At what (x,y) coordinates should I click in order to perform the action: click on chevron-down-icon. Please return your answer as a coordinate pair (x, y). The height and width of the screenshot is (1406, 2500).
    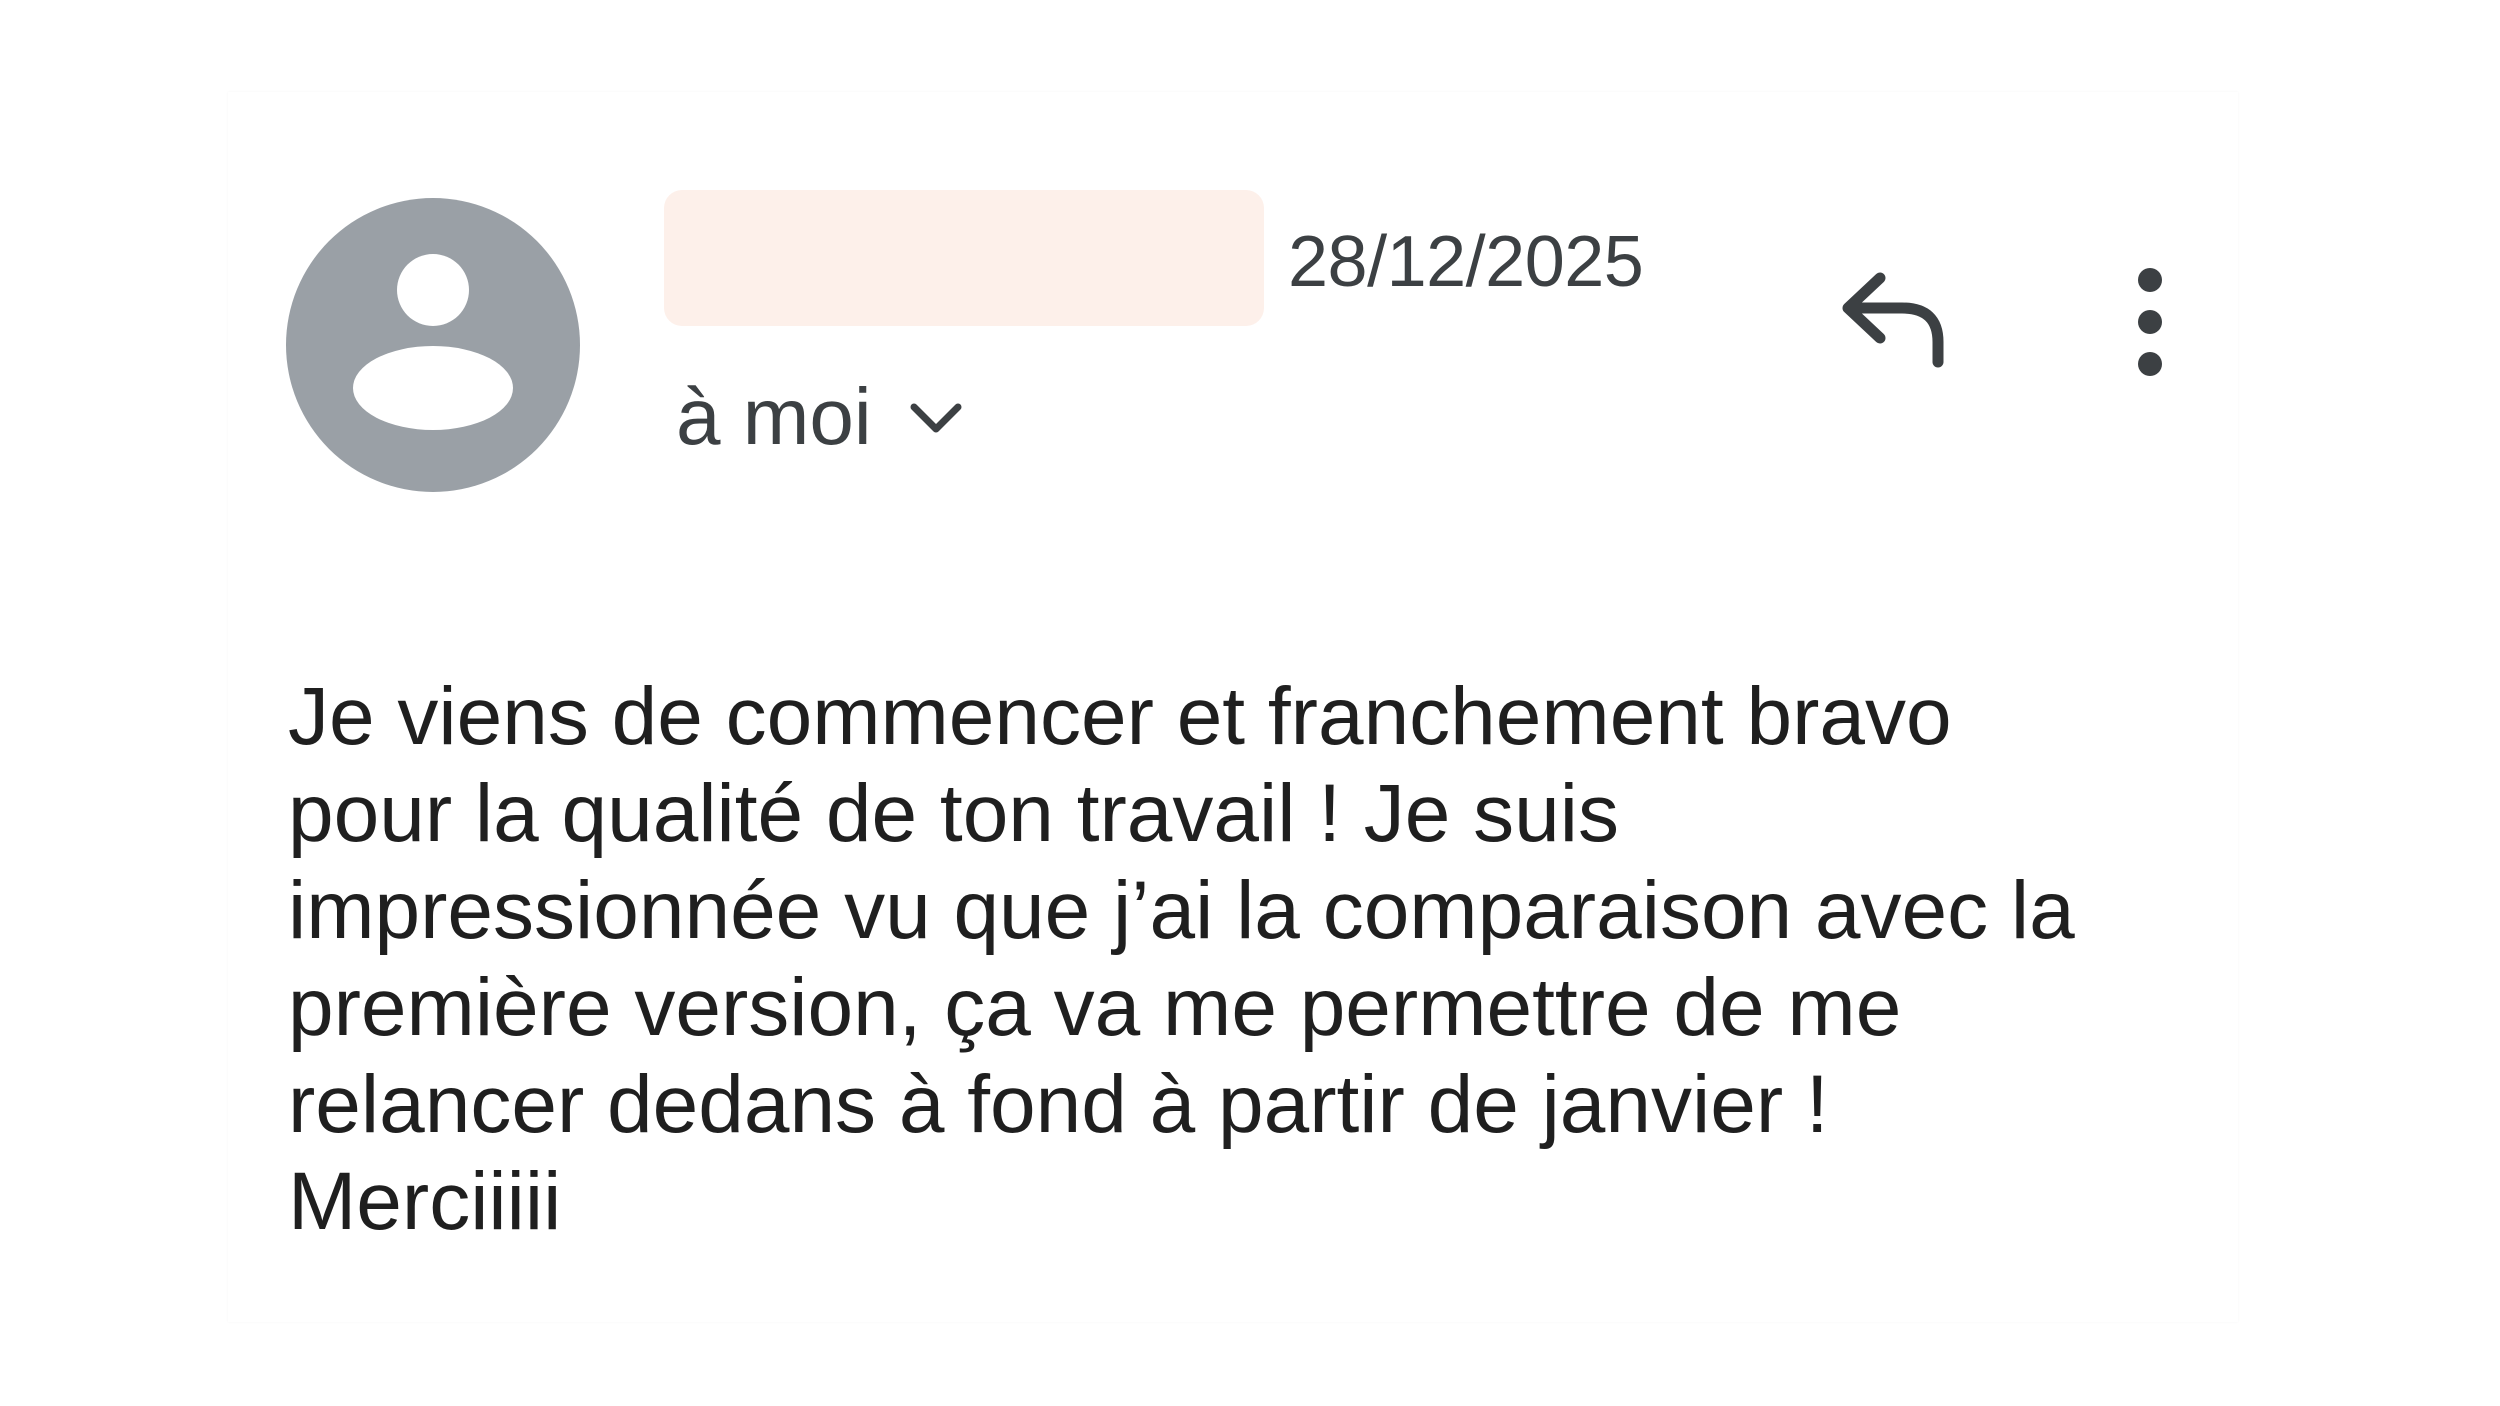
    Looking at the image, I should click on (936, 418).